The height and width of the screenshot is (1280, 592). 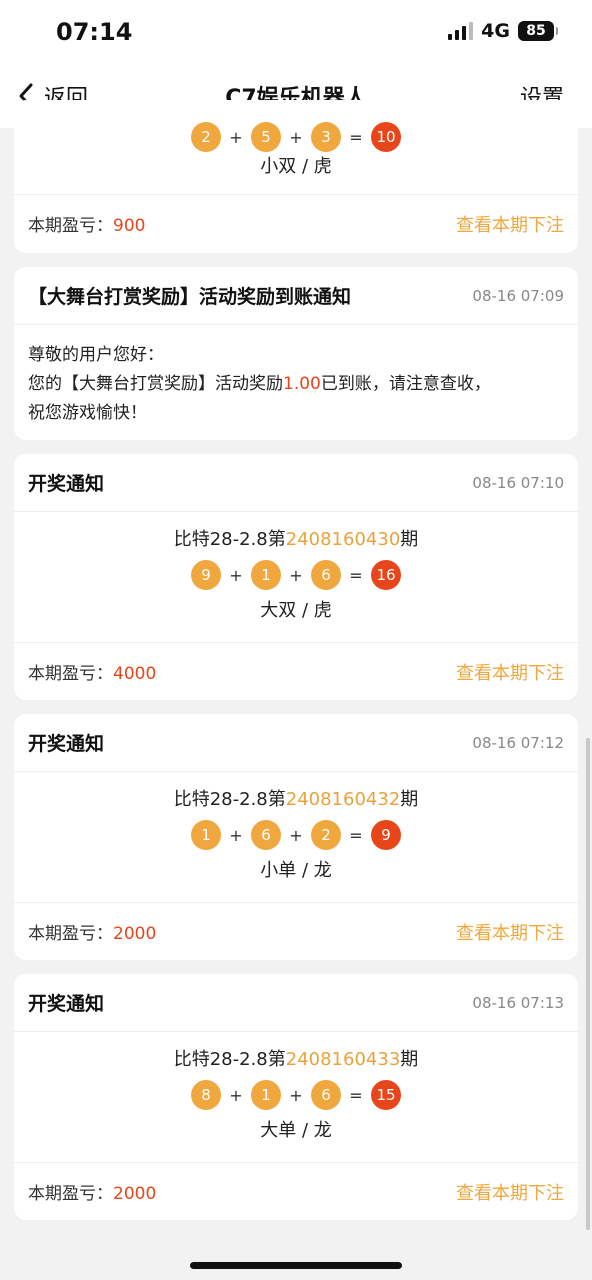 I want to click on draw-result: 大双 / 虎, so click(x=296, y=610).